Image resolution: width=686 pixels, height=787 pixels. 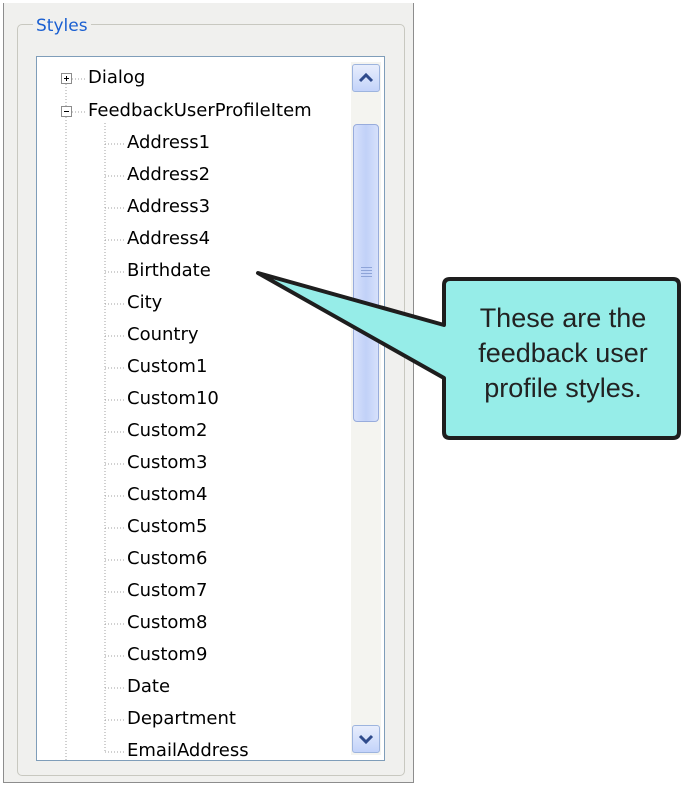 I want to click on callout-line: profile styles., so click(x=563, y=388).